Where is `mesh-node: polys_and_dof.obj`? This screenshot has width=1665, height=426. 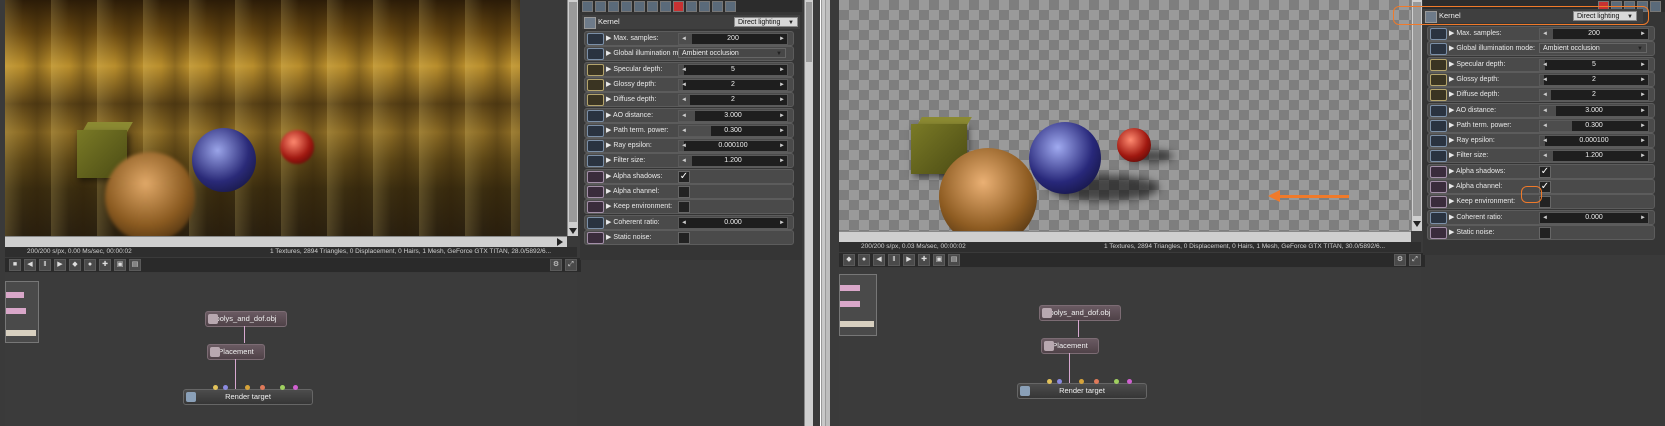 mesh-node: polys_and_dof.obj is located at coordinates (246, 319).